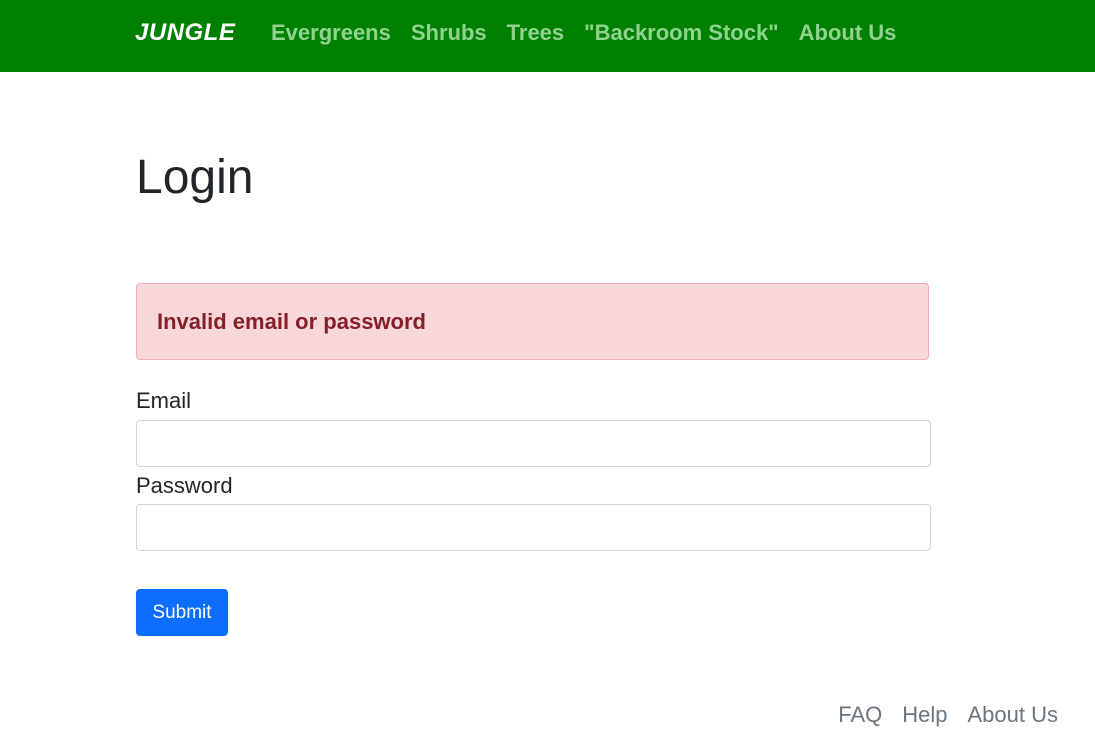 The height and width of the screenshot is (735, 1095). I want to click on submit-button: Submit, so click(182, 612).